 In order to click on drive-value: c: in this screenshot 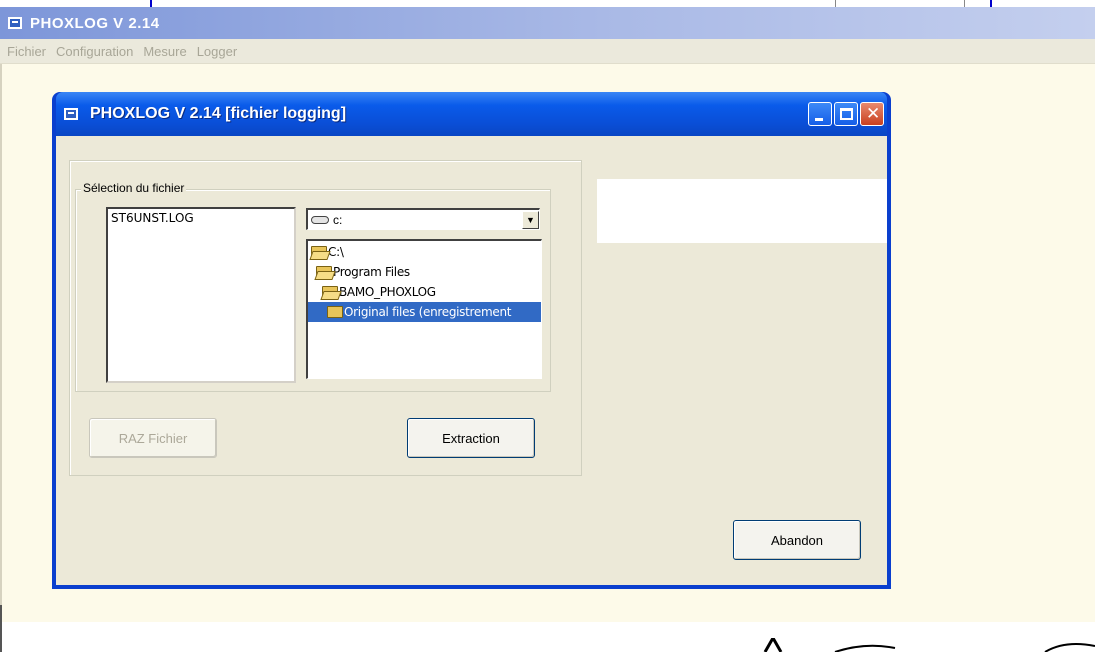, I will do `click(338, 219)`.